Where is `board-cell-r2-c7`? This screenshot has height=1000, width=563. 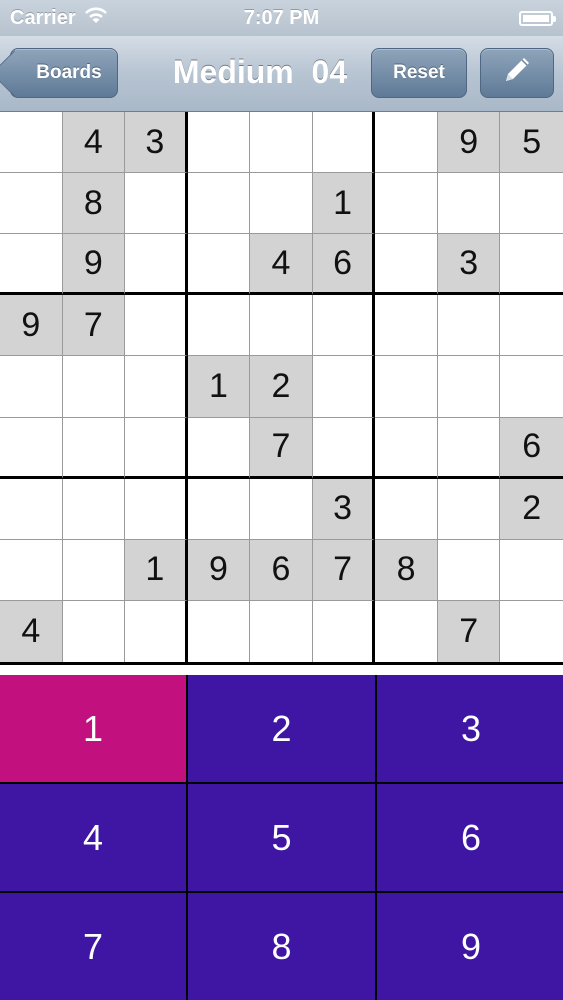 board-cell-r2-c7 is located at coordinates (406, 204).